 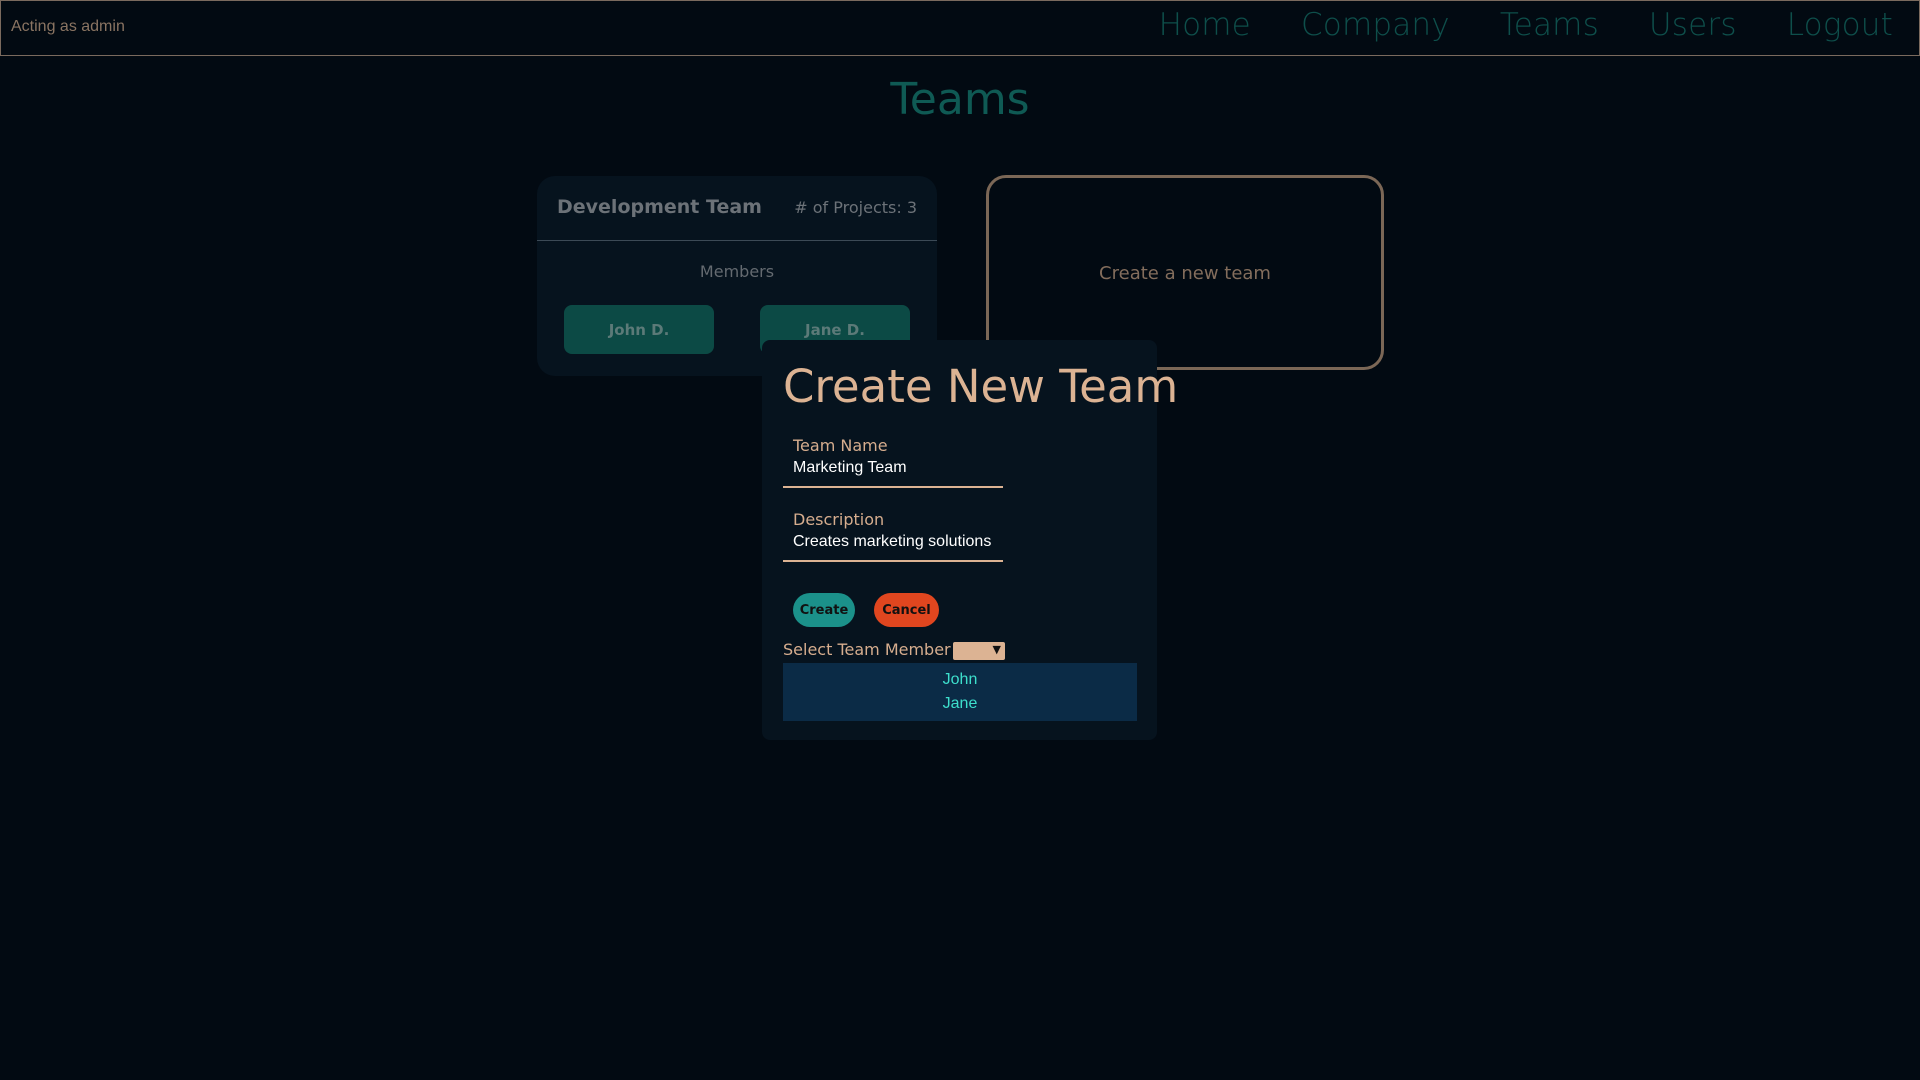 I want to click on nav-links: Home Company Teams Users Logout, so click(x=1526, y=25).